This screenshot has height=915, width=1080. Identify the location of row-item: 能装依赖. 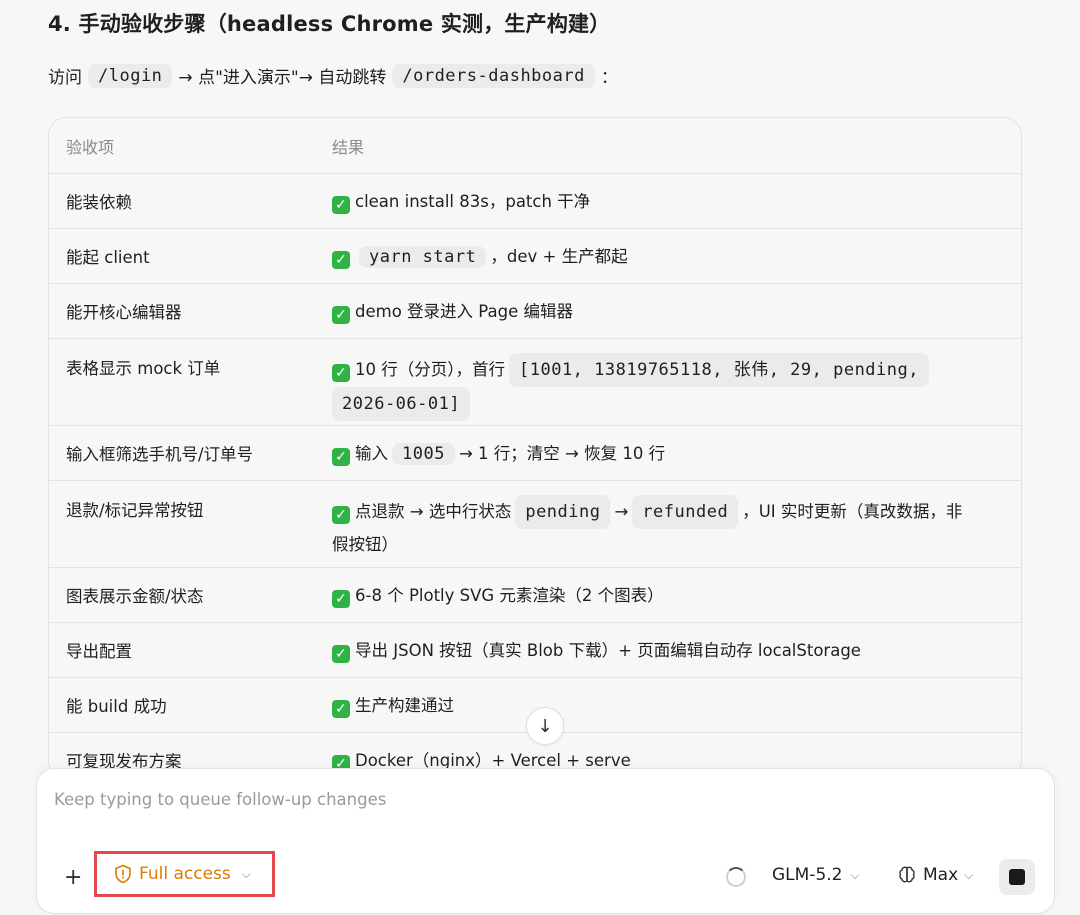
(99, 202).